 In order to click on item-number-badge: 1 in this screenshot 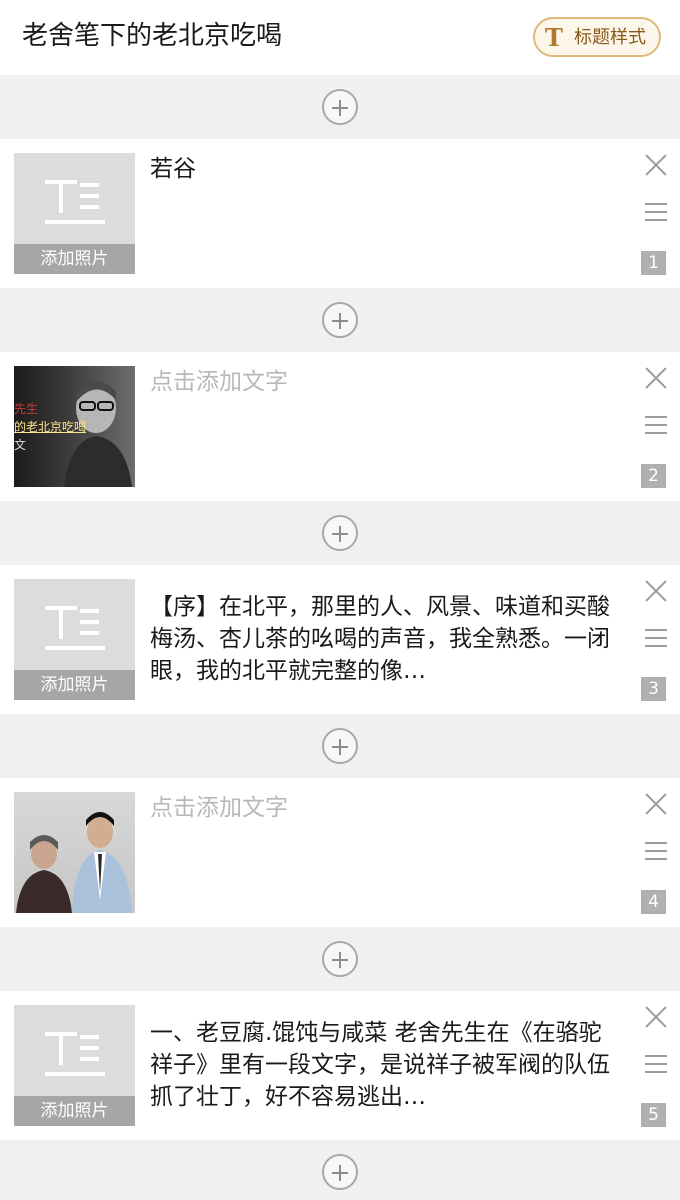, I will do `click(653, 263)`.